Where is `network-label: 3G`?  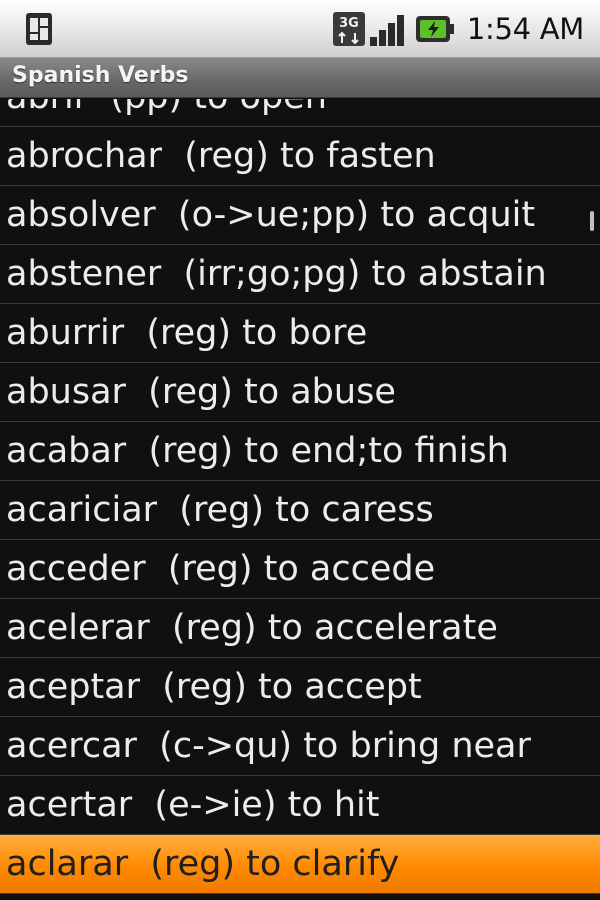
network-label: 3G is located at coordinates (349, 23).